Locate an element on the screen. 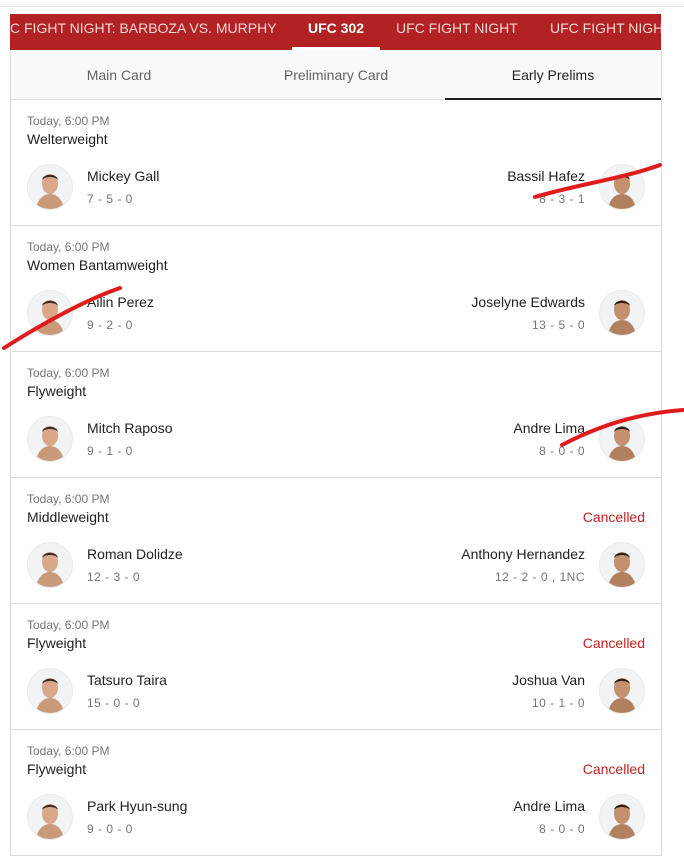  event-tab-ufc-fight-night: UFC FIGHT NIGHT is located at coordinates (457, 32).